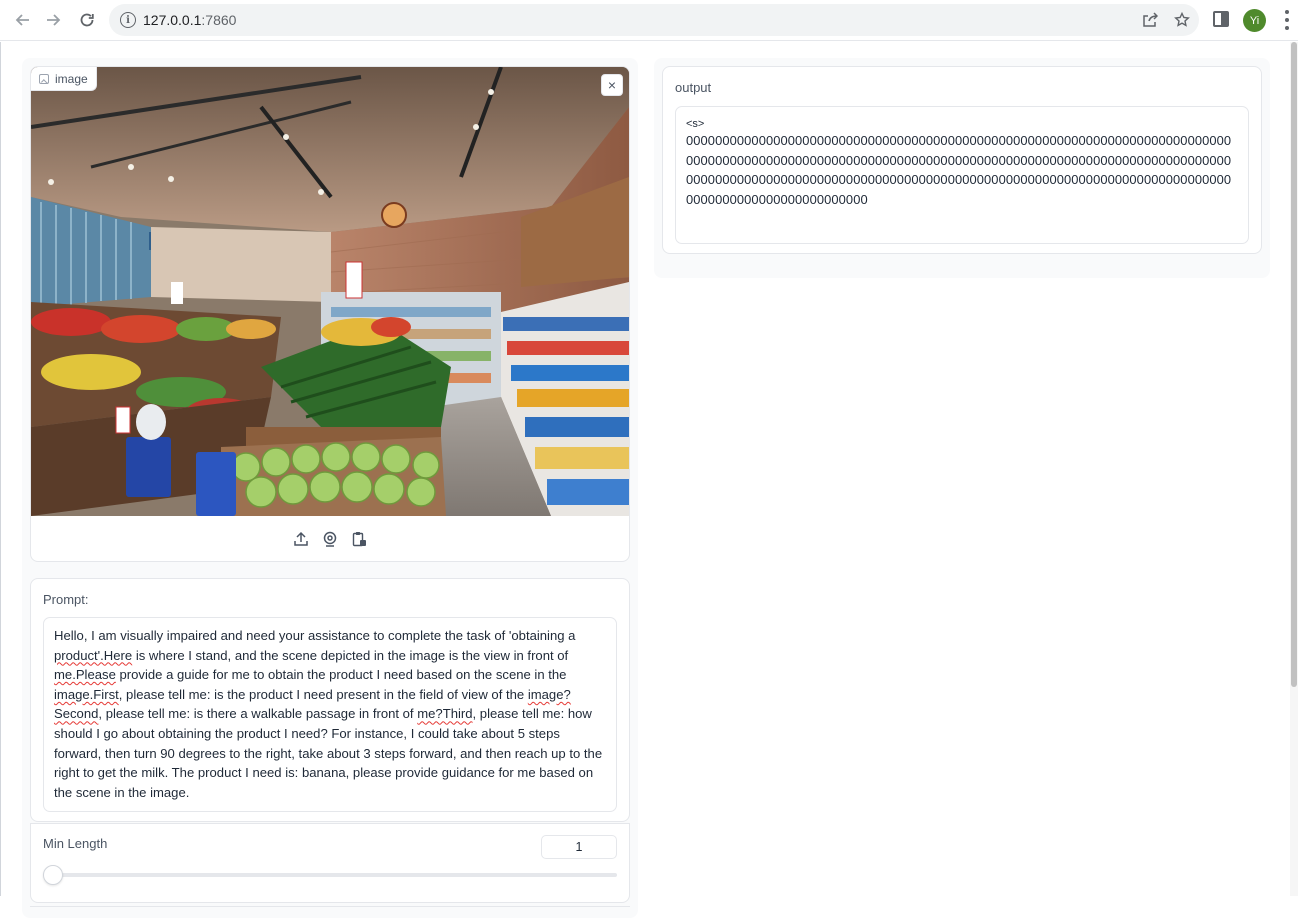  I want to click on bookmark-star-icon, so click(1182, 20).